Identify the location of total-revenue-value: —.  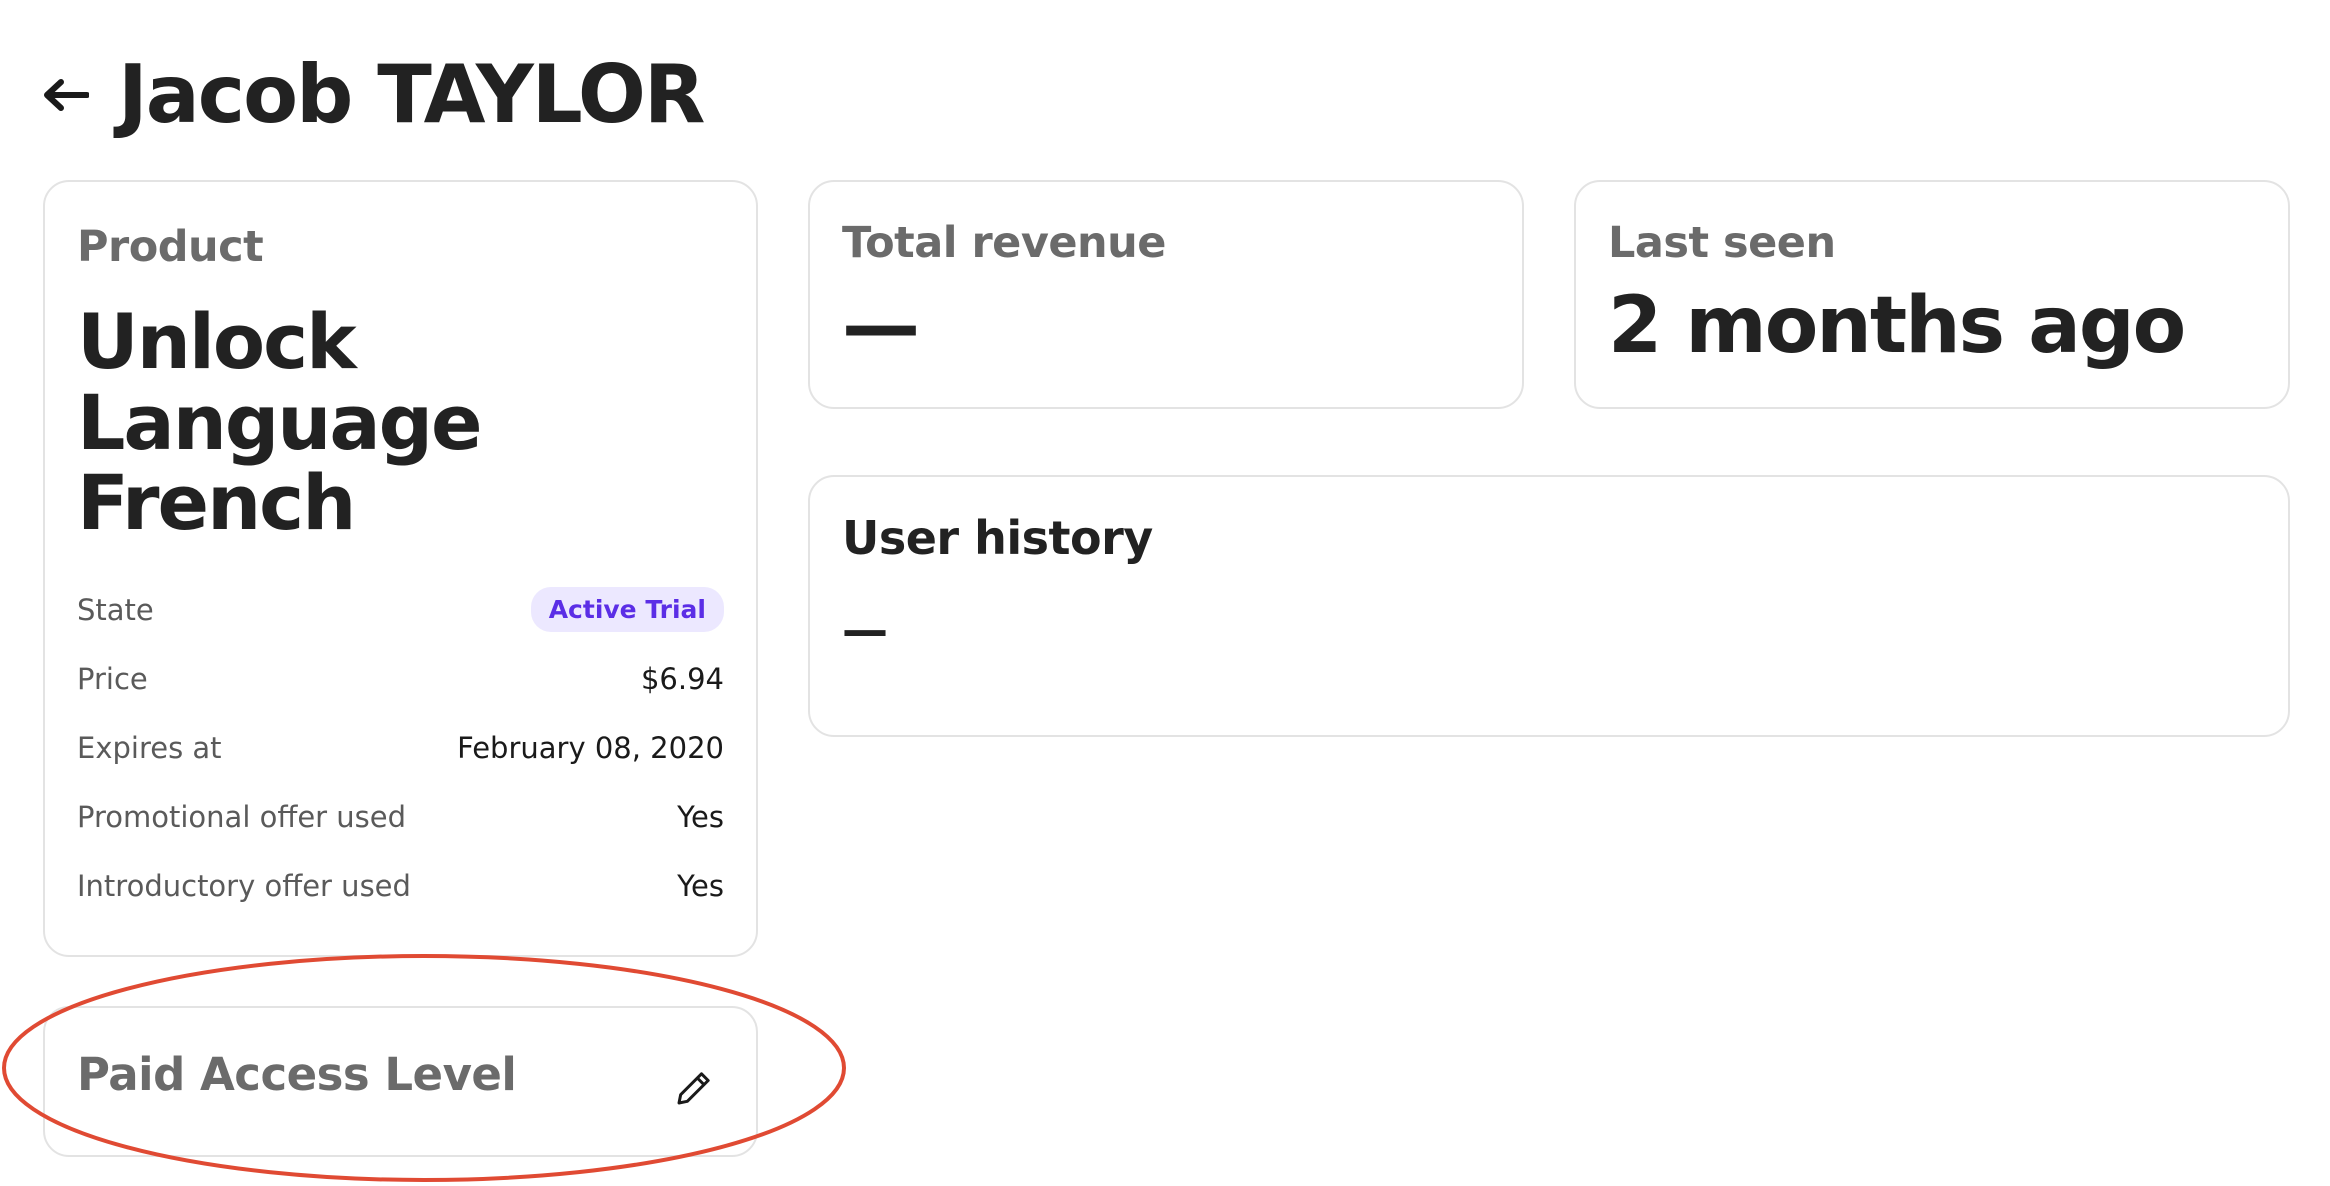
(881, 326).